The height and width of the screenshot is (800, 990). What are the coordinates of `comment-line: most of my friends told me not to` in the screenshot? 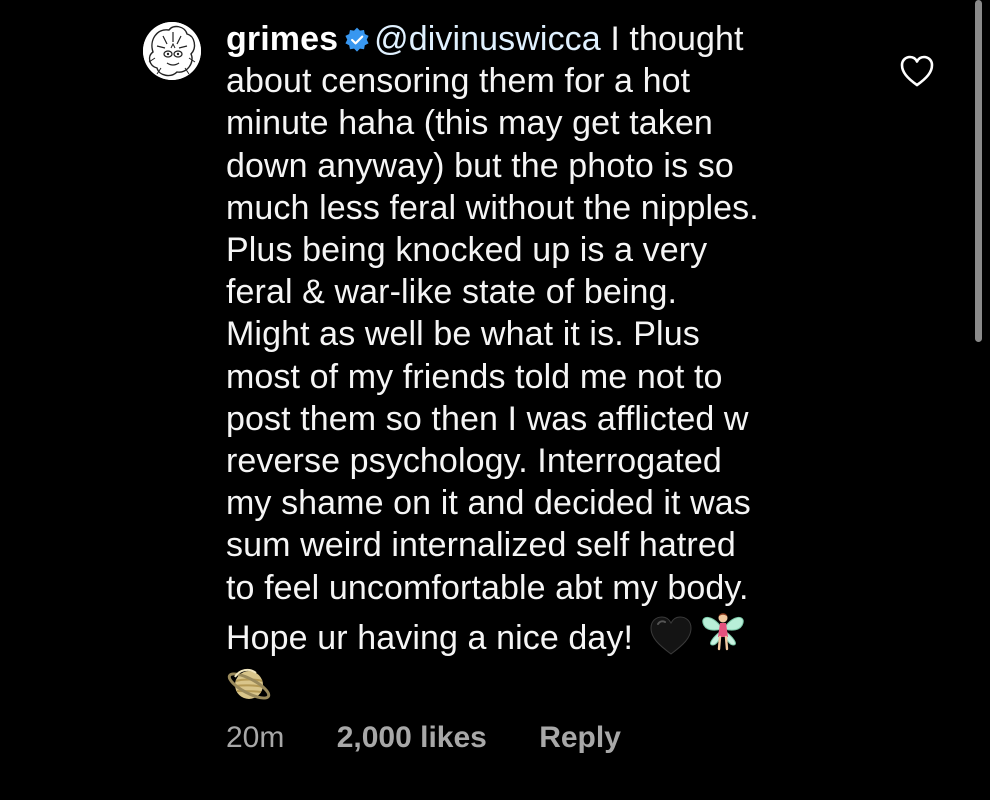 It's located at (474, 376).